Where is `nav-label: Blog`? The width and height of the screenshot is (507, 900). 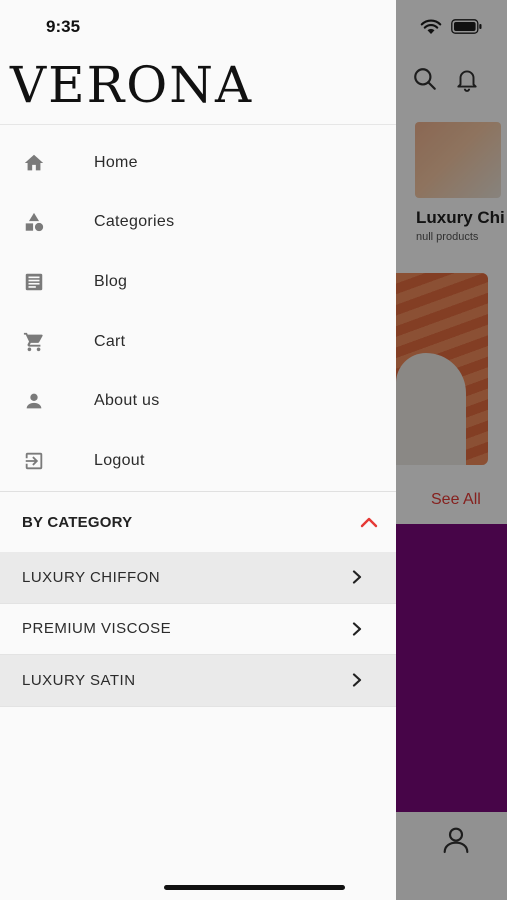
nav-label: Blog is located at coordinates (111, 281).